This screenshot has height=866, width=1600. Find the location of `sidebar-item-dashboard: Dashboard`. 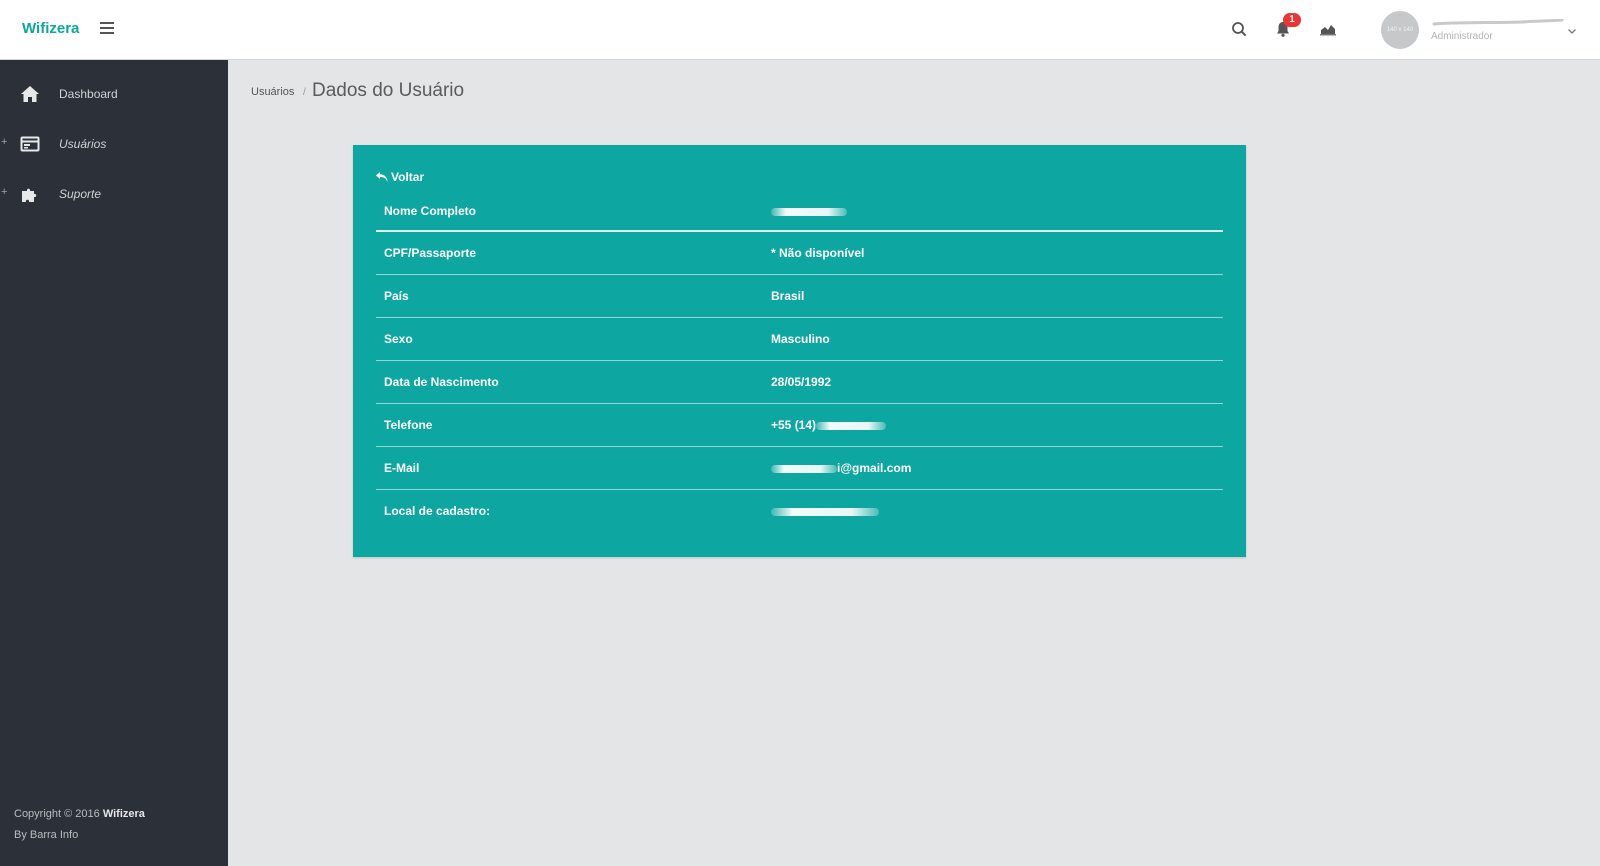

sidebar-item-dashboard: Dashboard is located at coordinates (114, 94).